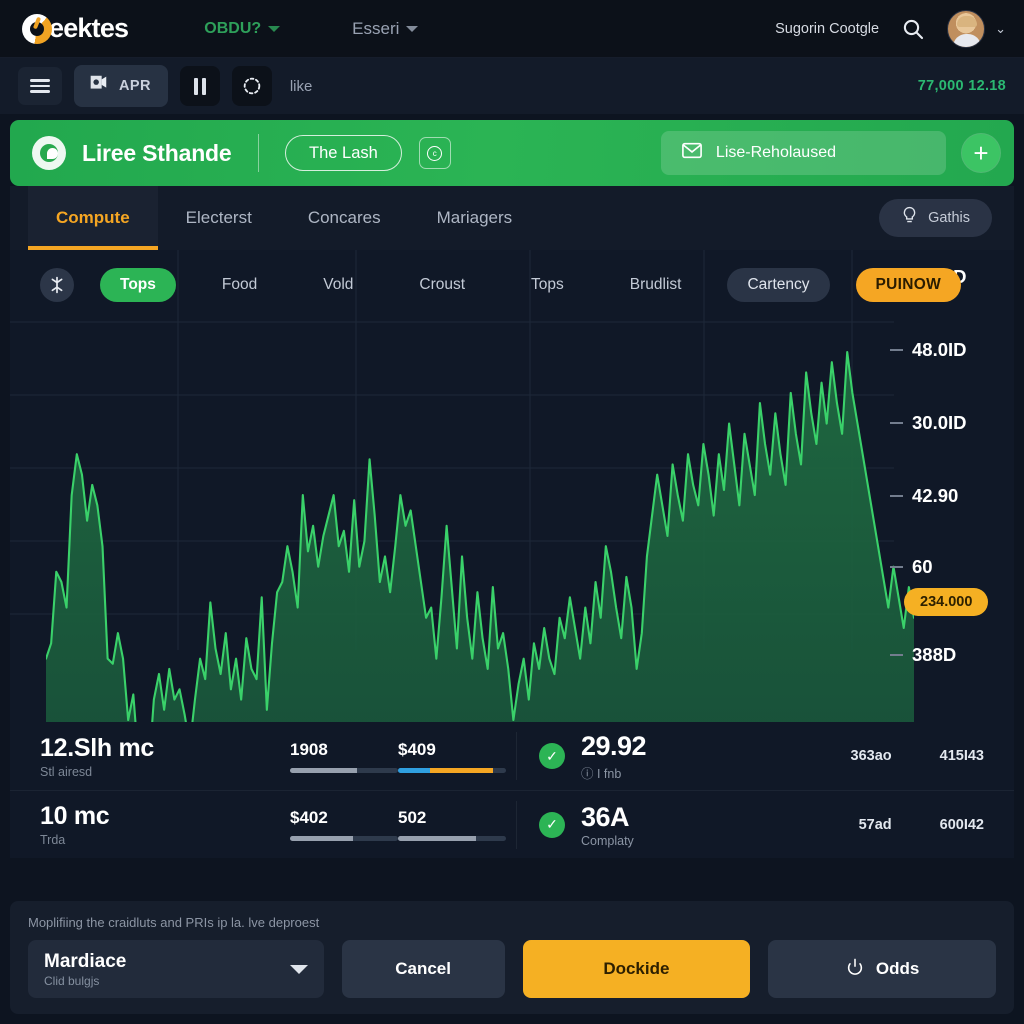  Describe the element at coordinates (239, 285) in the screenshot. I see `chip-food: Food` at that location.